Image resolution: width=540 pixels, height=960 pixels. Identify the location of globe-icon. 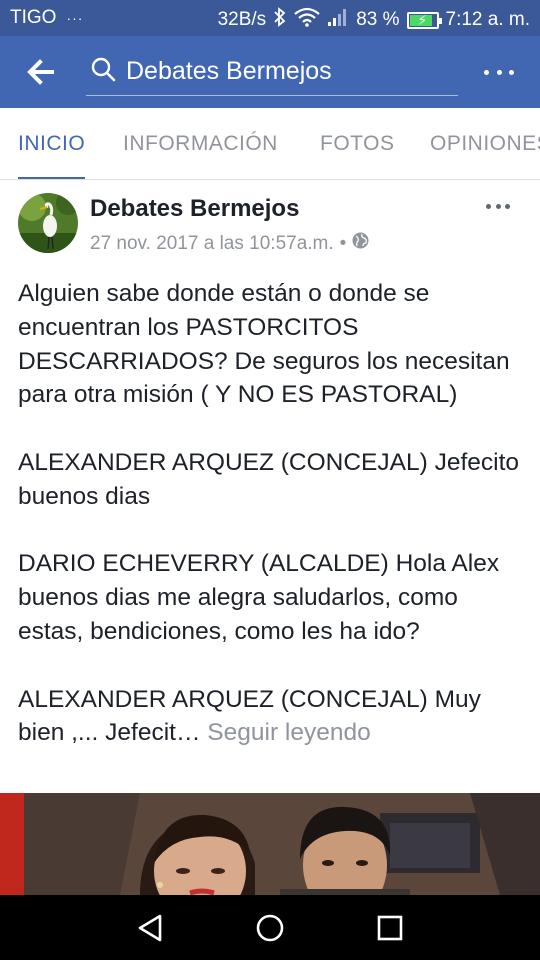
(360, 243).